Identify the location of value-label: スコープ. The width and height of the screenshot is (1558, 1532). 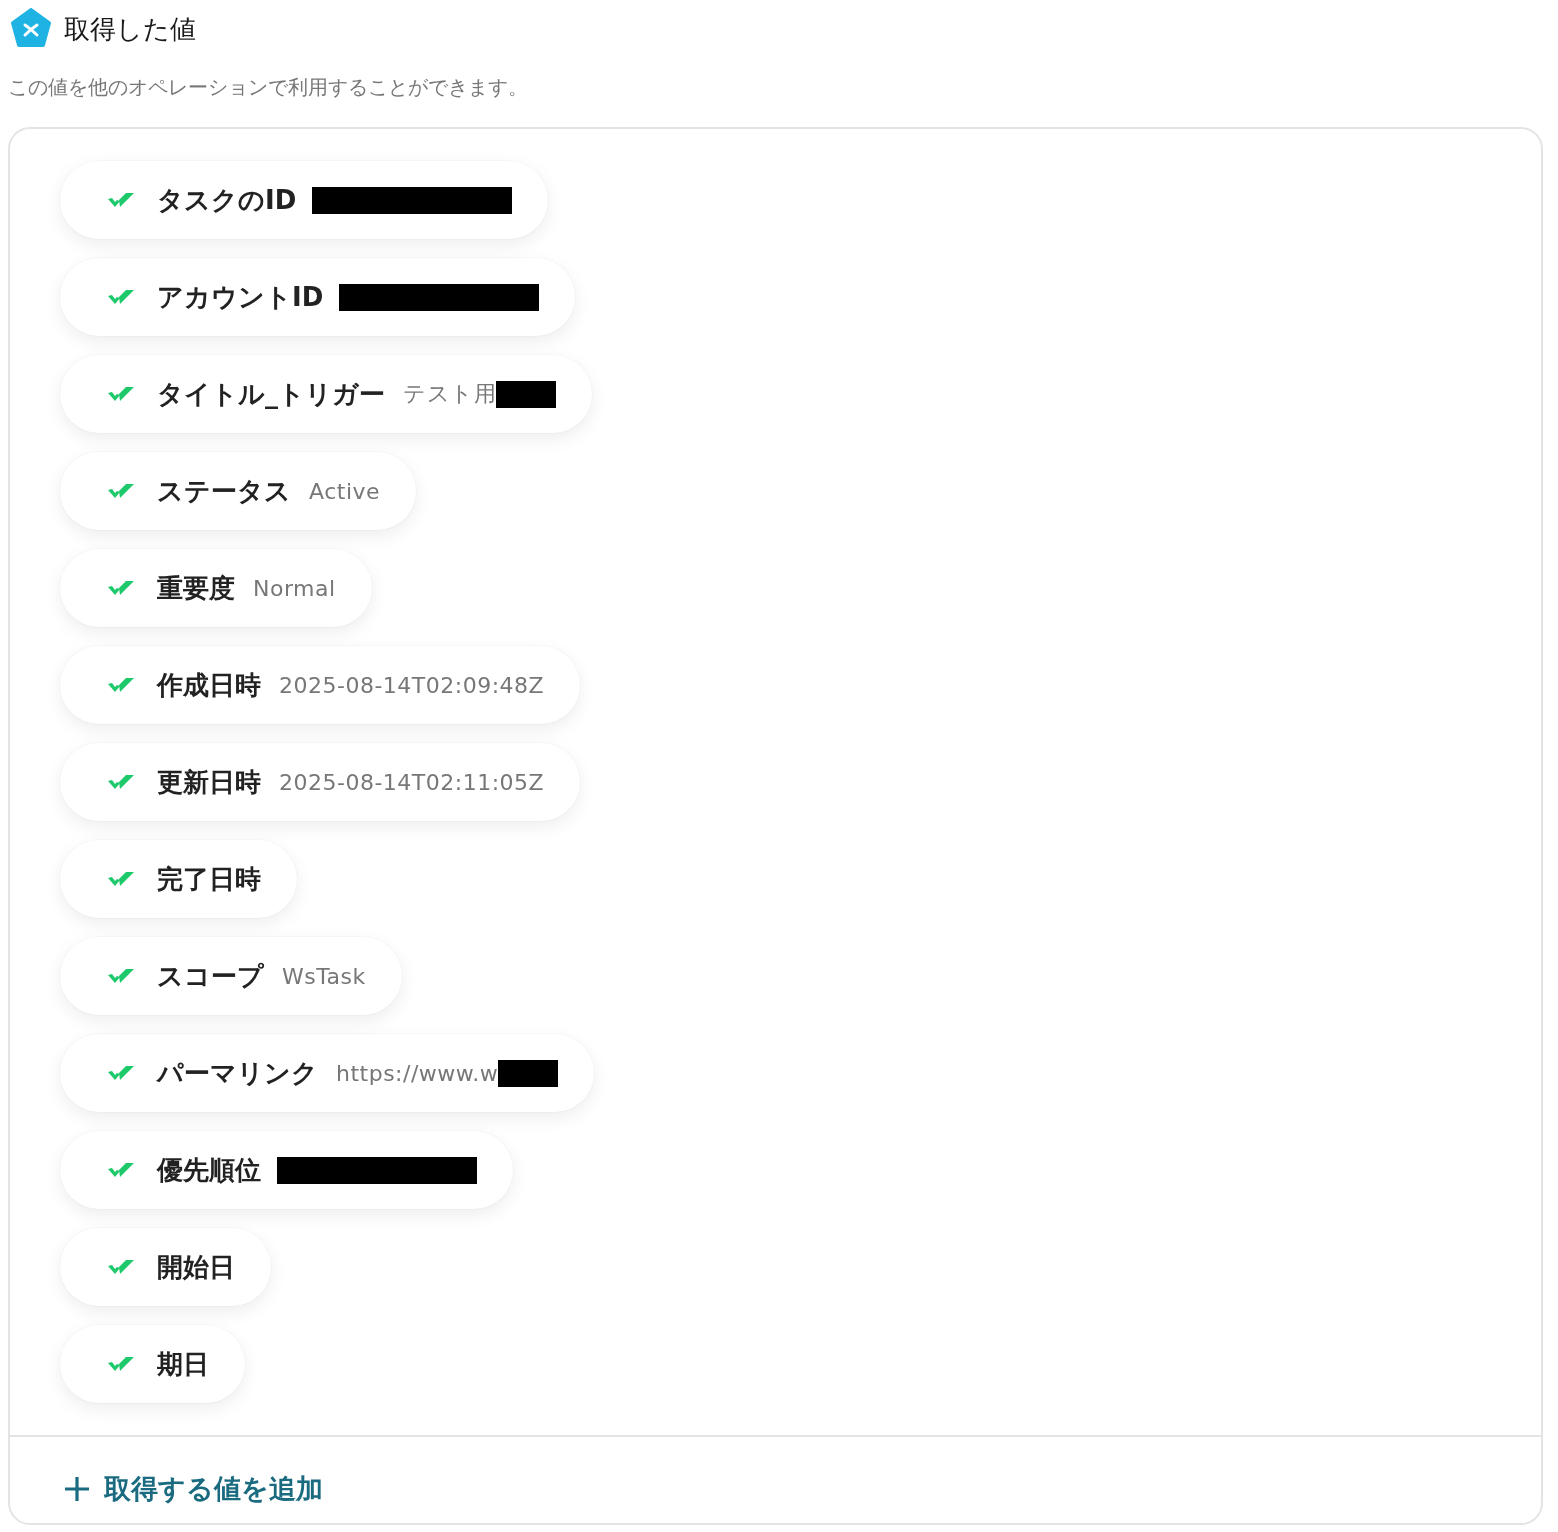
(210, 976).